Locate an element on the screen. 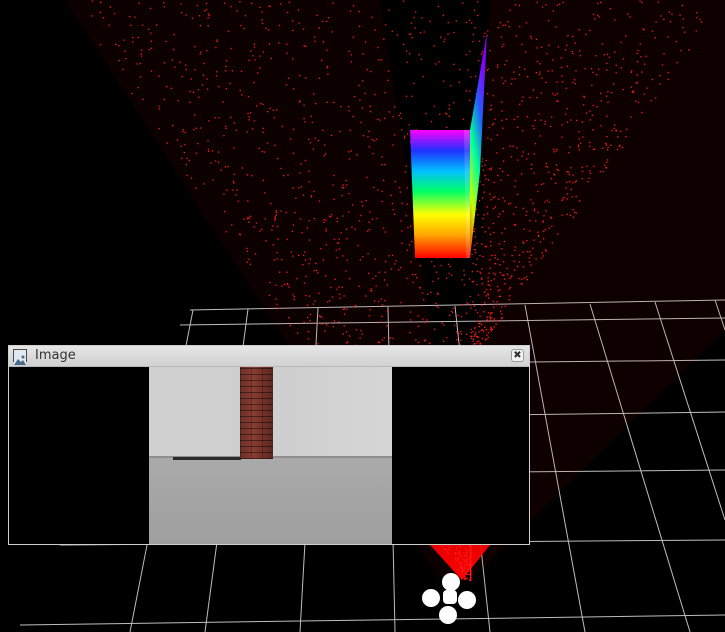 This screenshot has height=632, width=725. close-icon: ✖ is located at coordinates (517, 355).